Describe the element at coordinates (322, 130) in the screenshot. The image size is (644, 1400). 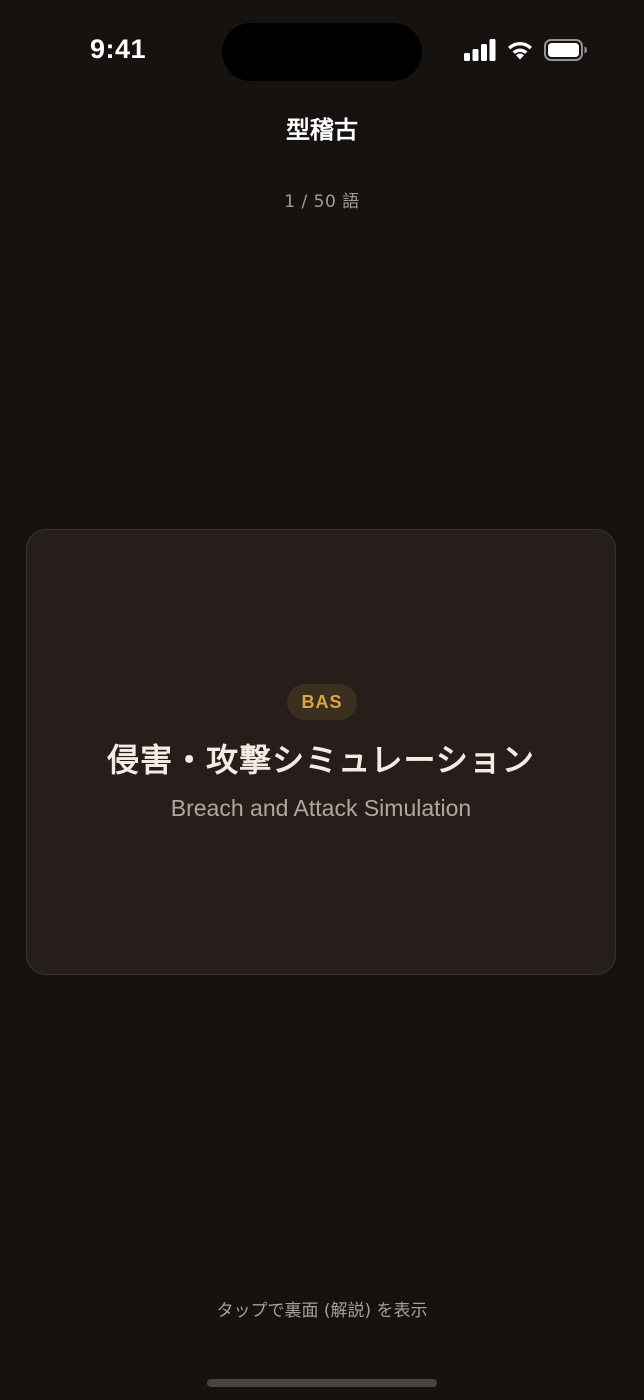
I see `page-title: 型稽古` at that location.